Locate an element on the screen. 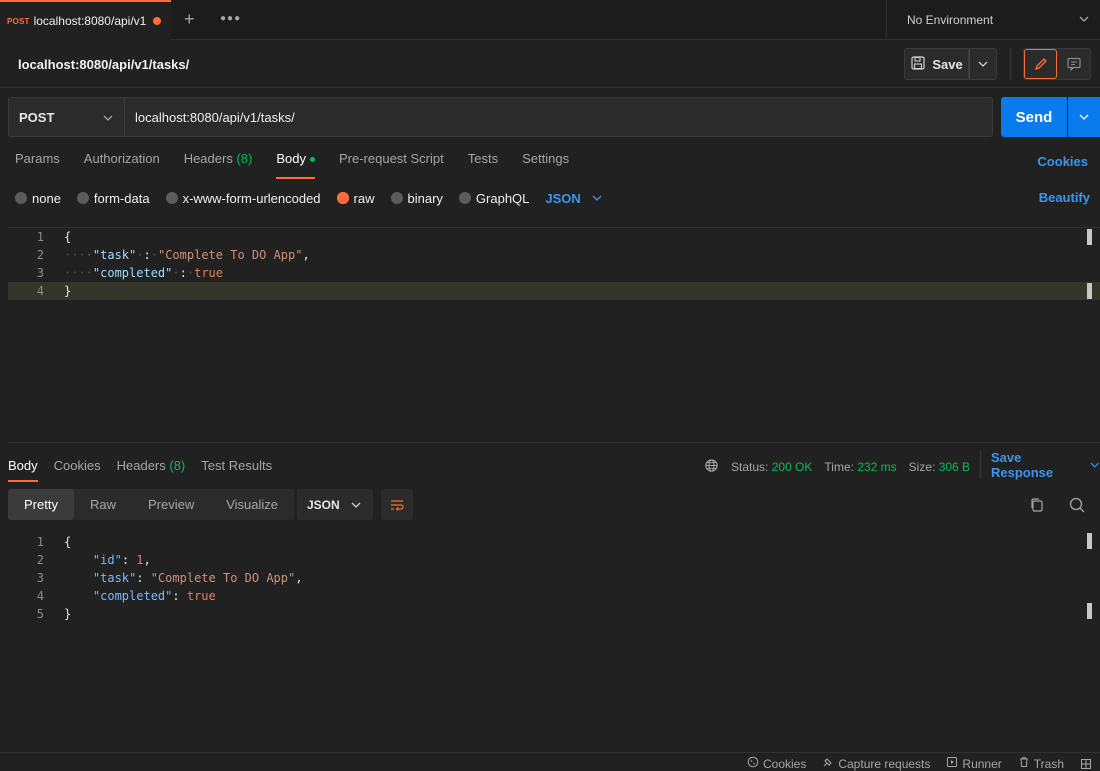 This screenshot has height=771, width=1100. radio-graphql: GraphQL is located at coordinates (494, 198).